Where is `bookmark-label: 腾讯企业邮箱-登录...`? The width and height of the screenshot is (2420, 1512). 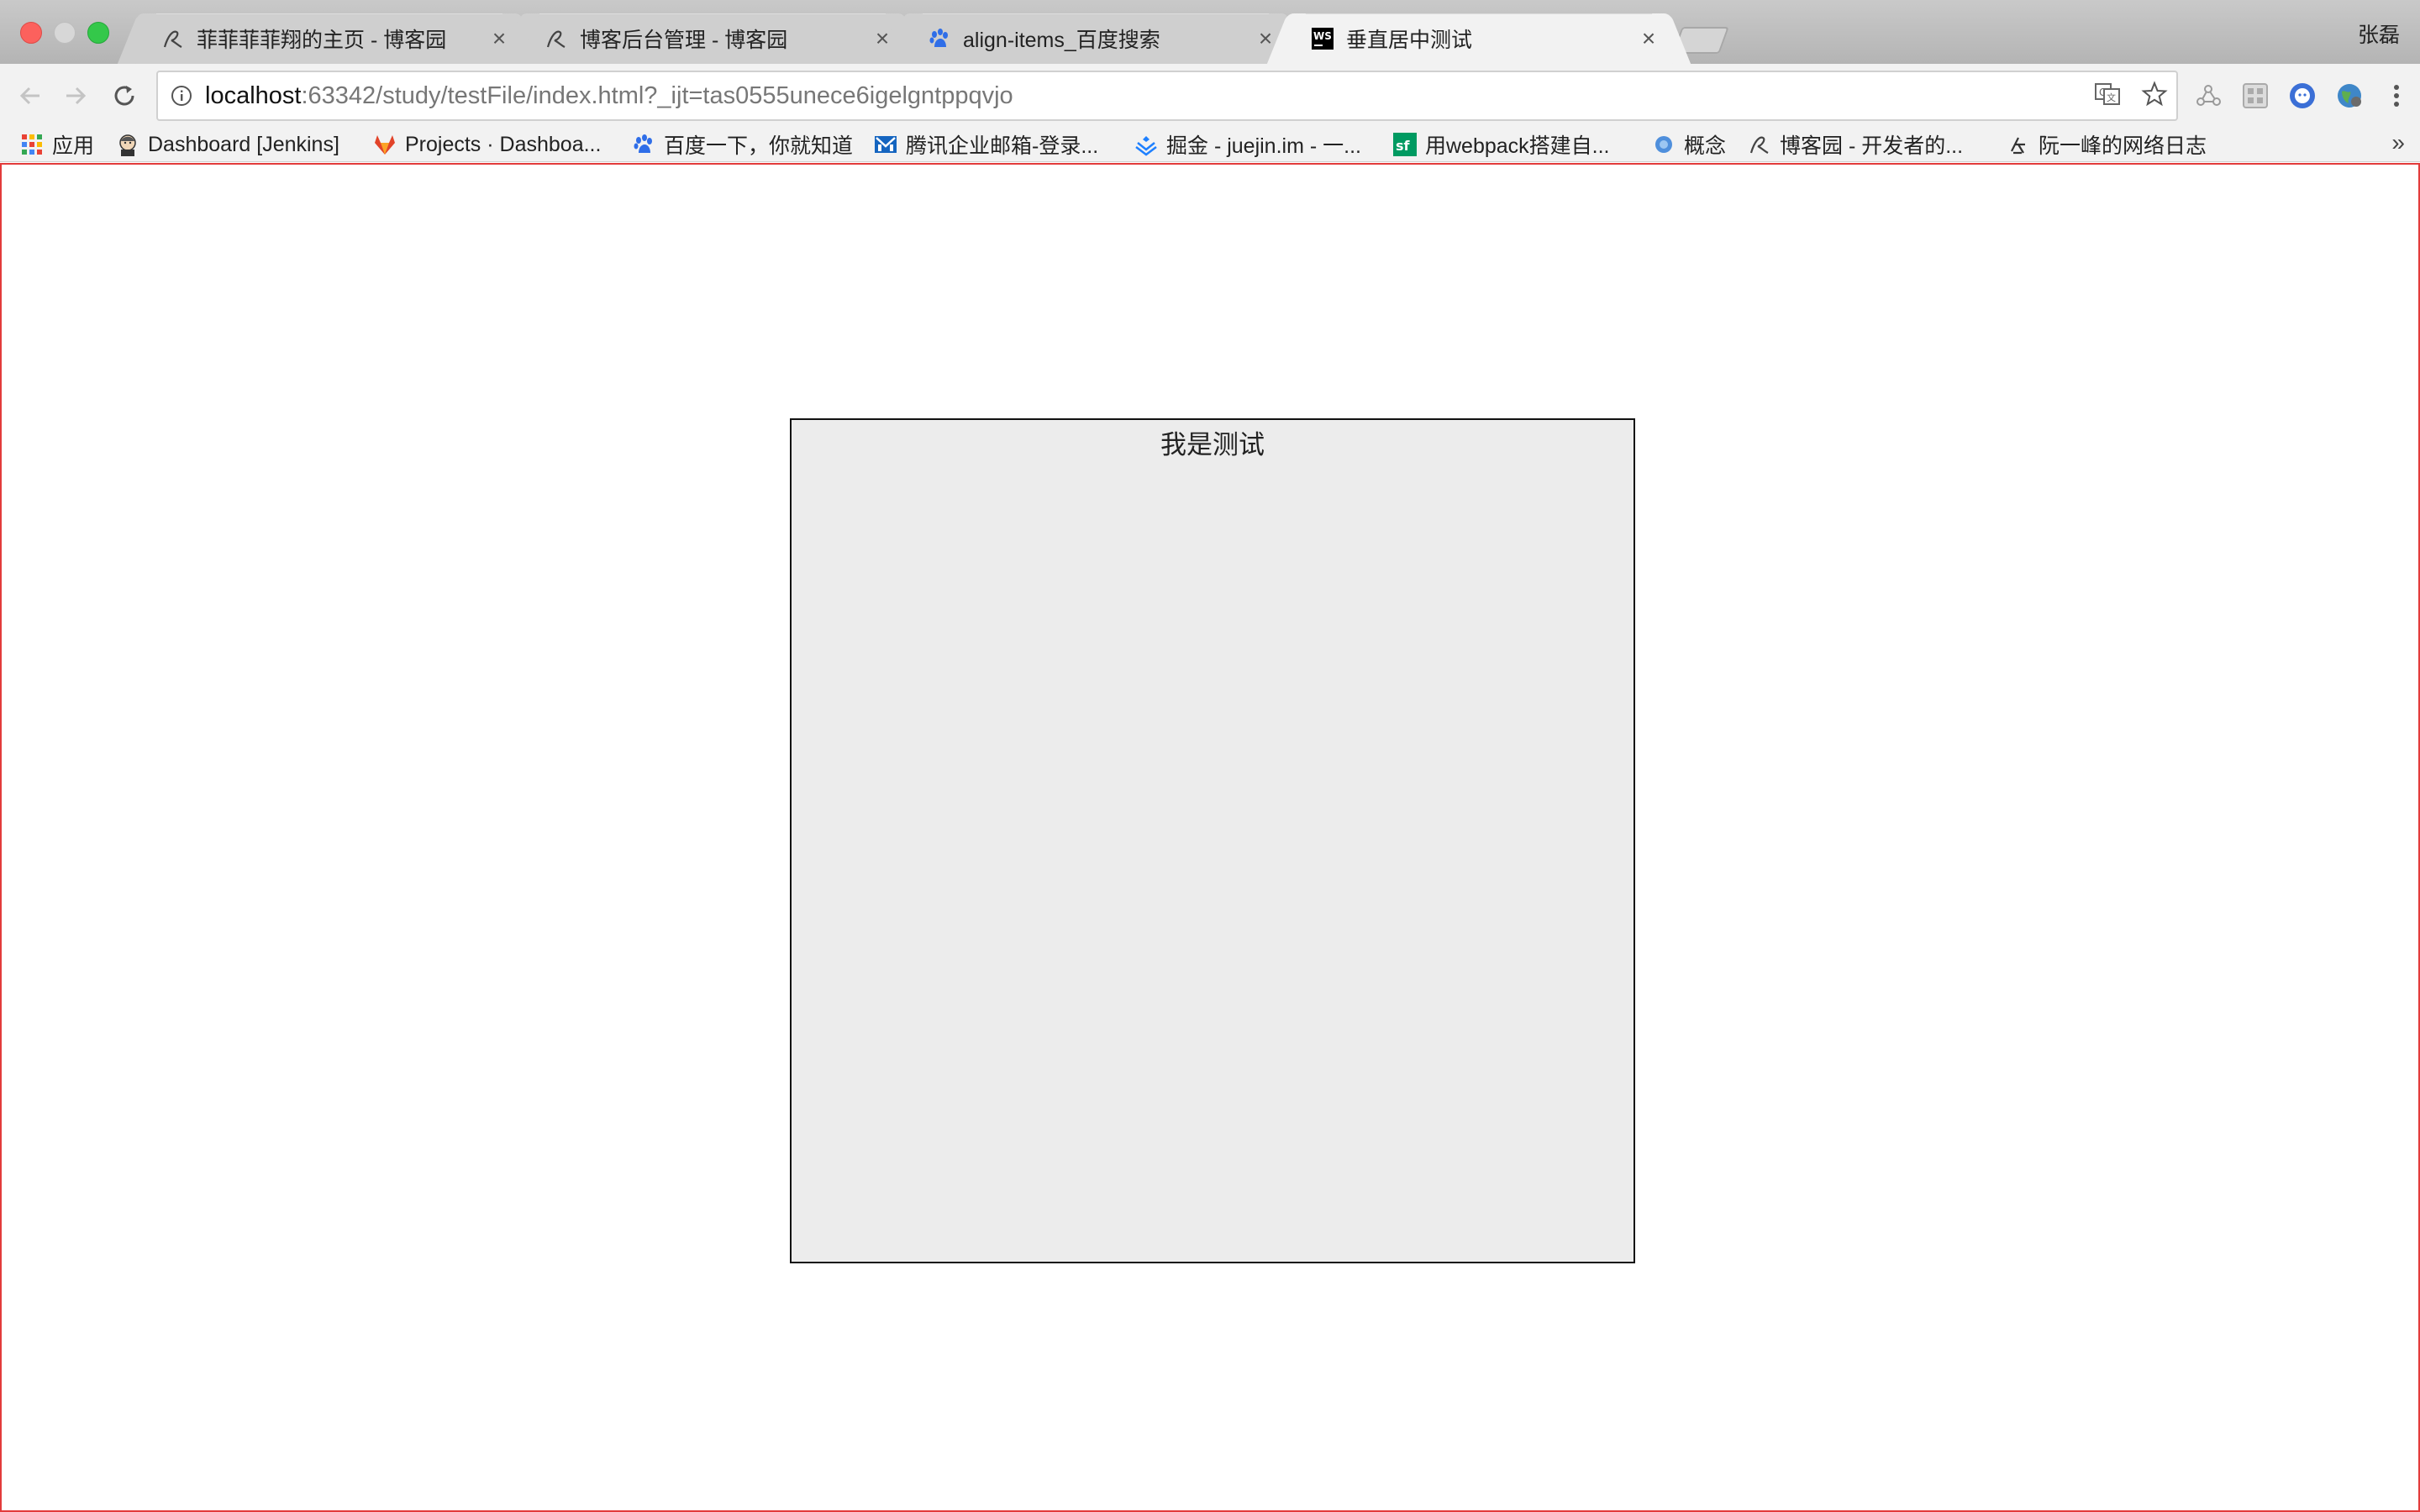
bookmark-label: 腾讯企业邮箱-登录... is located at coordinates (1002, 146).